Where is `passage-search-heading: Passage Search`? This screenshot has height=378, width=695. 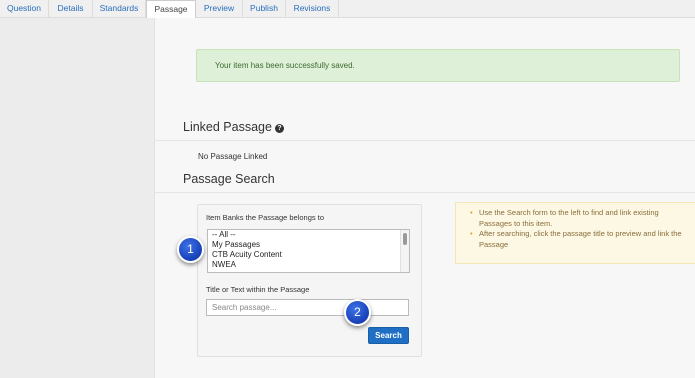
passage-search-heading: Passage Search is located at coordinates (229, 179).